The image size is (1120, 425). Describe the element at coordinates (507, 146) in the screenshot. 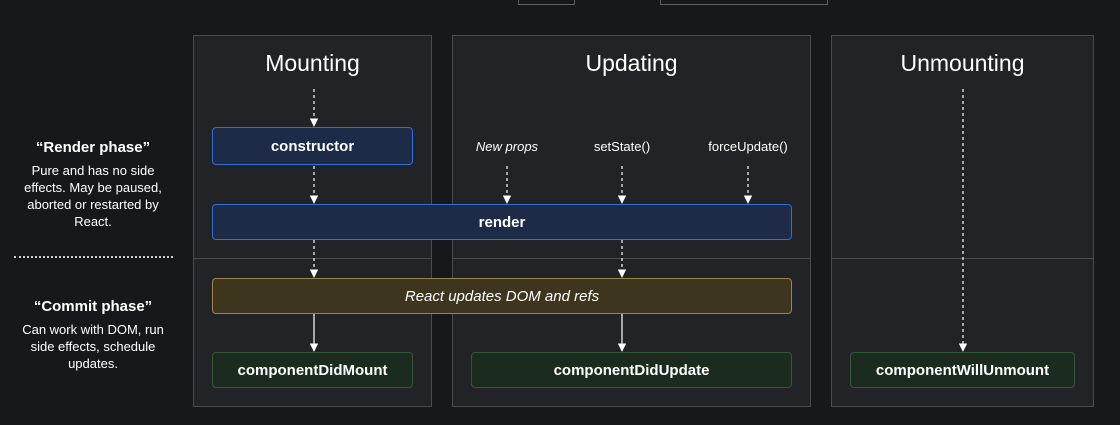

I see `new-props-label: New props` at that location.